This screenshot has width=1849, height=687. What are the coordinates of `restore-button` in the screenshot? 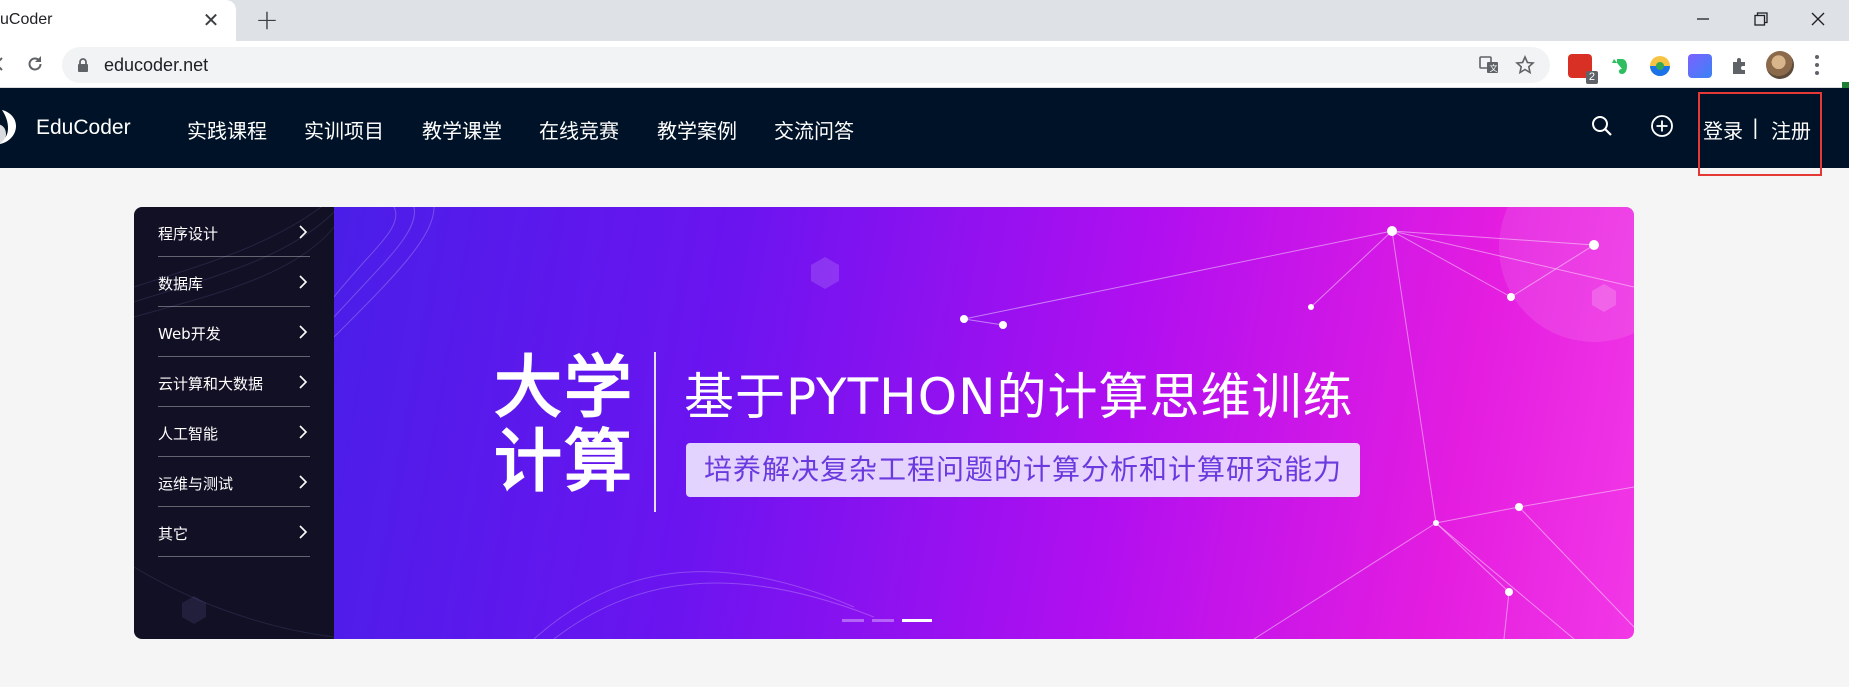 It's located at (1761, 19).